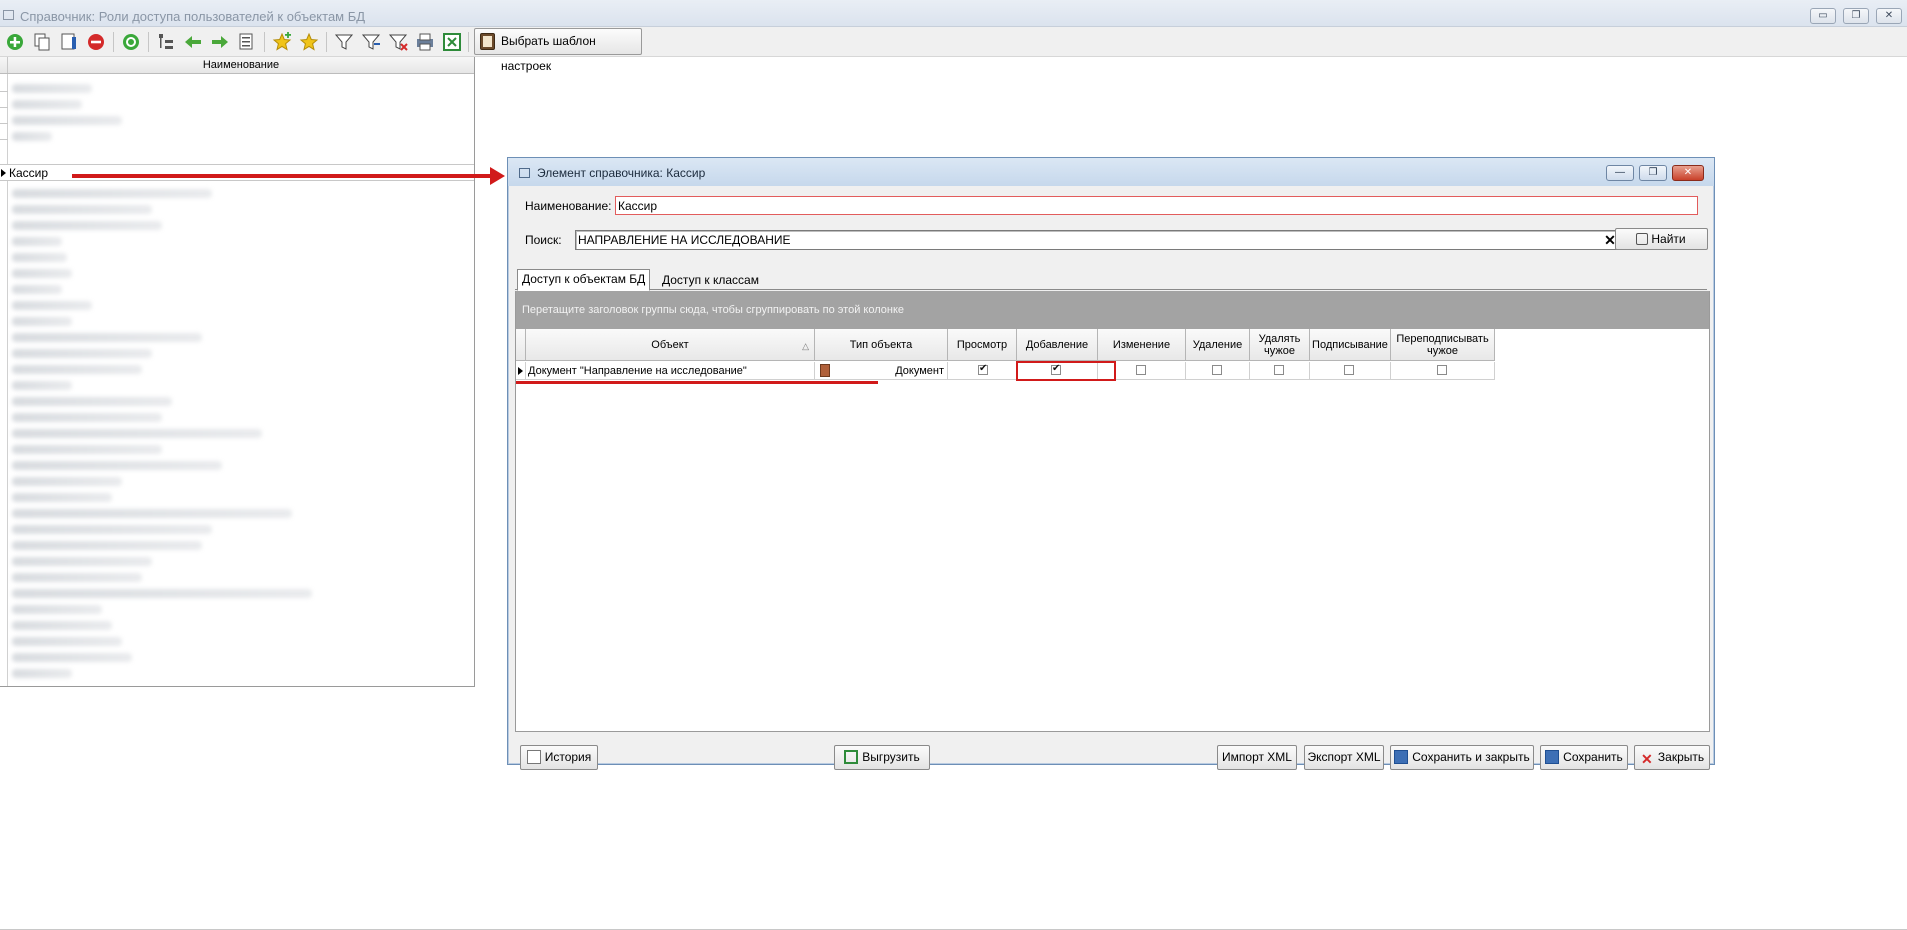 The height and width of the screenshot is (930, 1907). I want to click on row-pointer-cell, so click(521, 371).